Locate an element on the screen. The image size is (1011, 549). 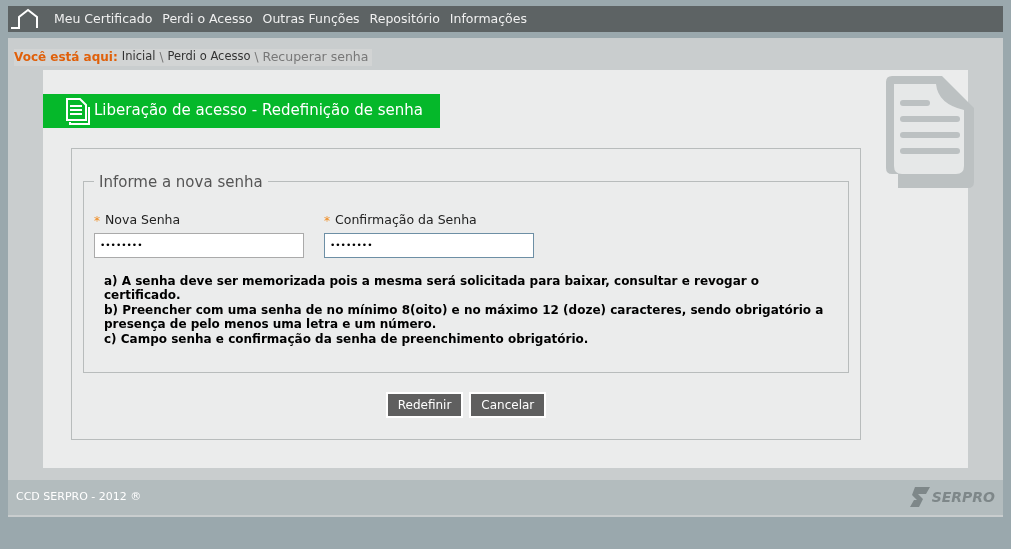
field-label: Nova Senha is located at coordinates (143, 220).